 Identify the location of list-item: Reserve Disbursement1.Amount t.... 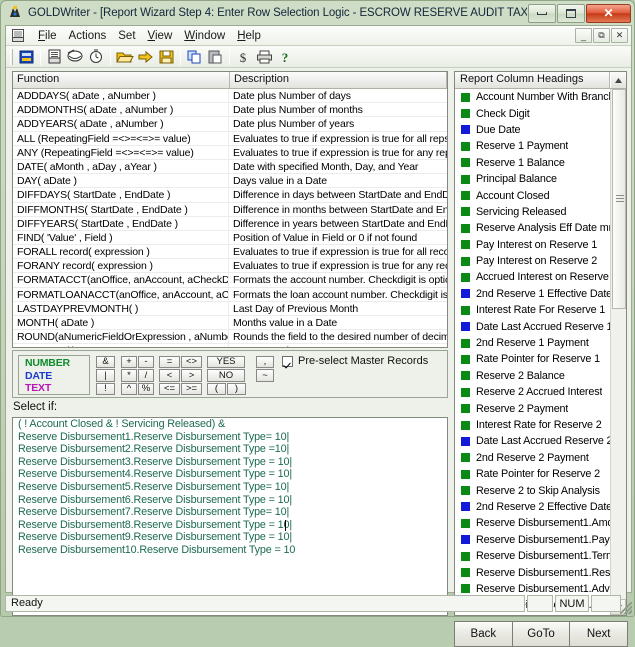
(532, 523).